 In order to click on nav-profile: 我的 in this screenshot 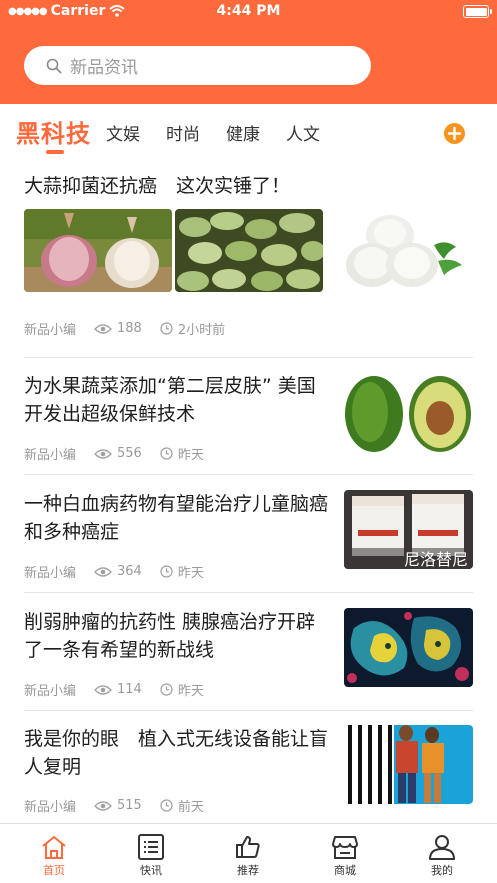, I will do `click(442, 853)`.